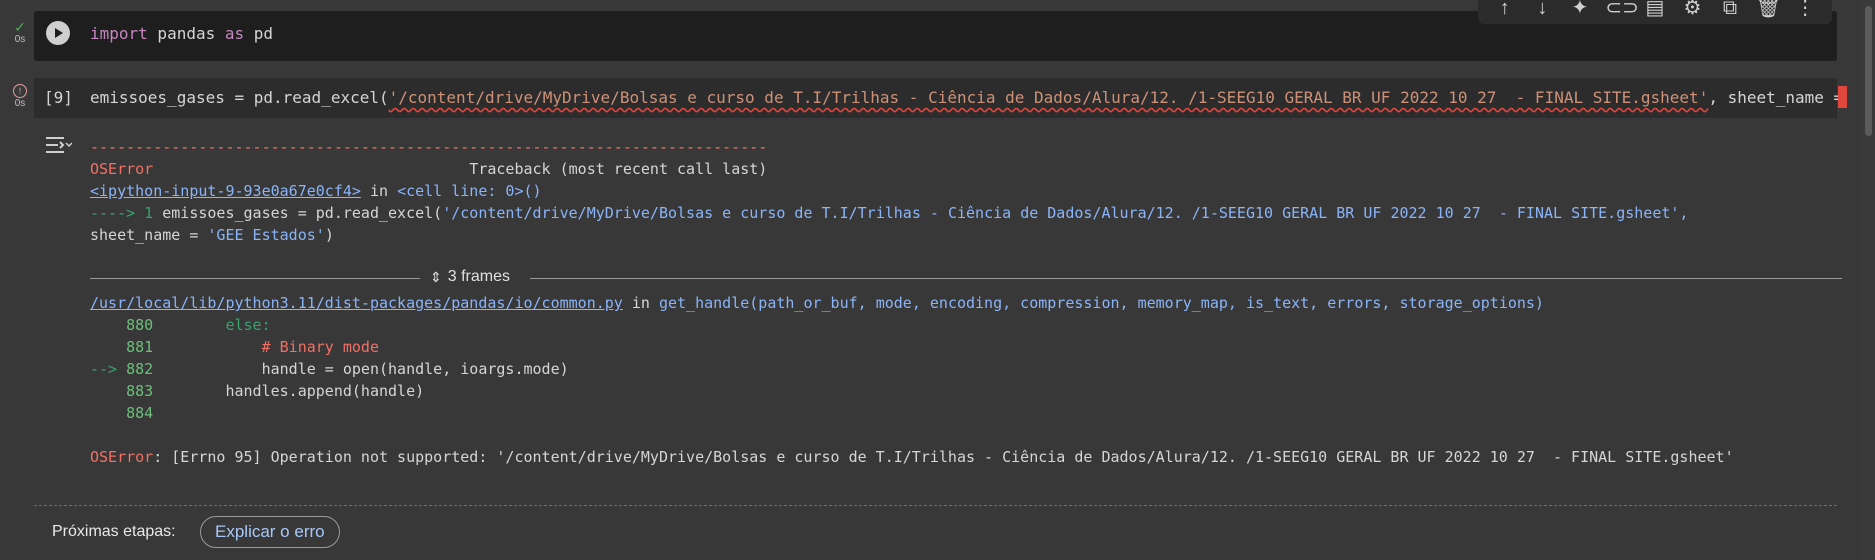 The width and height of the screenshot is (1875, 560). I want to click on gear-icon: ⚙, so click(1693, 9).